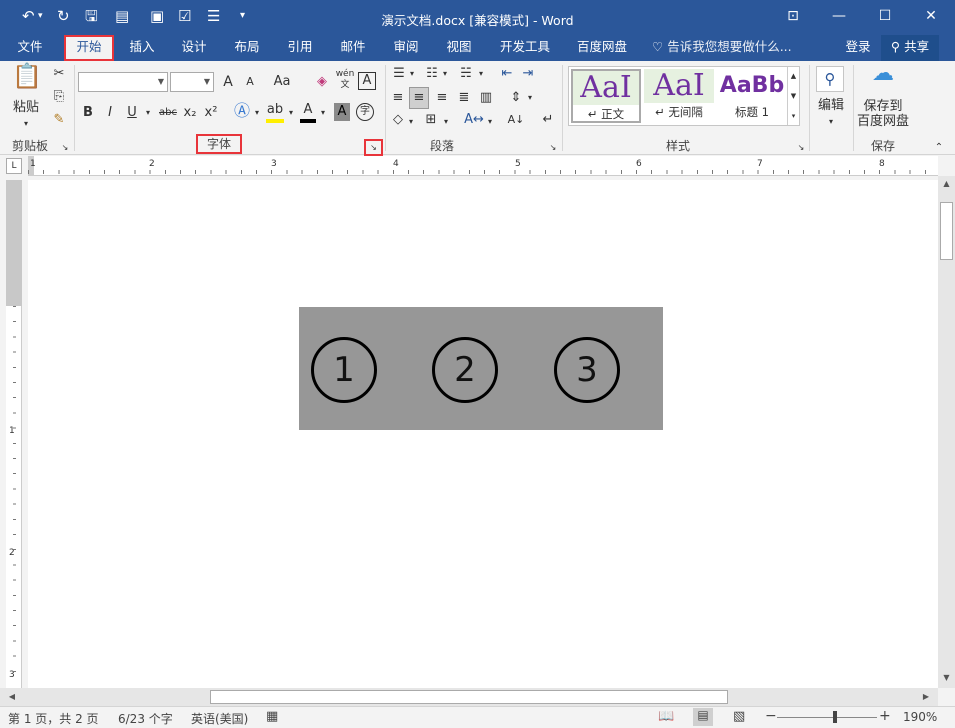 The image size is (955, 728). Describe the element at coordinates (793, 116) in the screenshot. I see `styles-more-icon: ▾` at that location.